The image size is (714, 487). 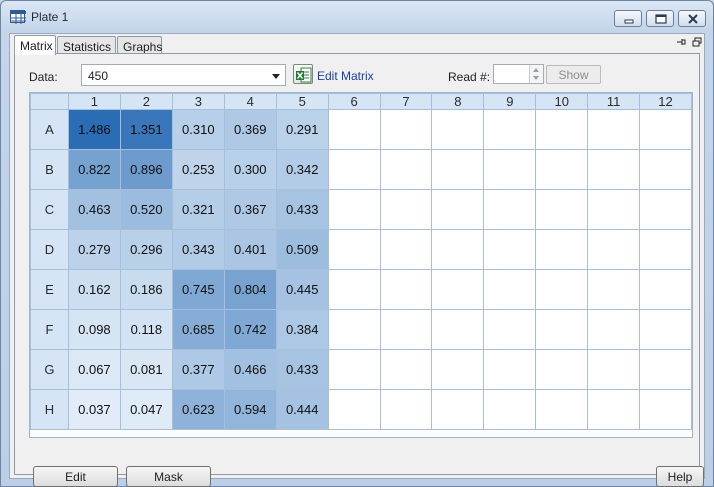 I want to click on well-cell: 0.067, so click(x=94, y=369).